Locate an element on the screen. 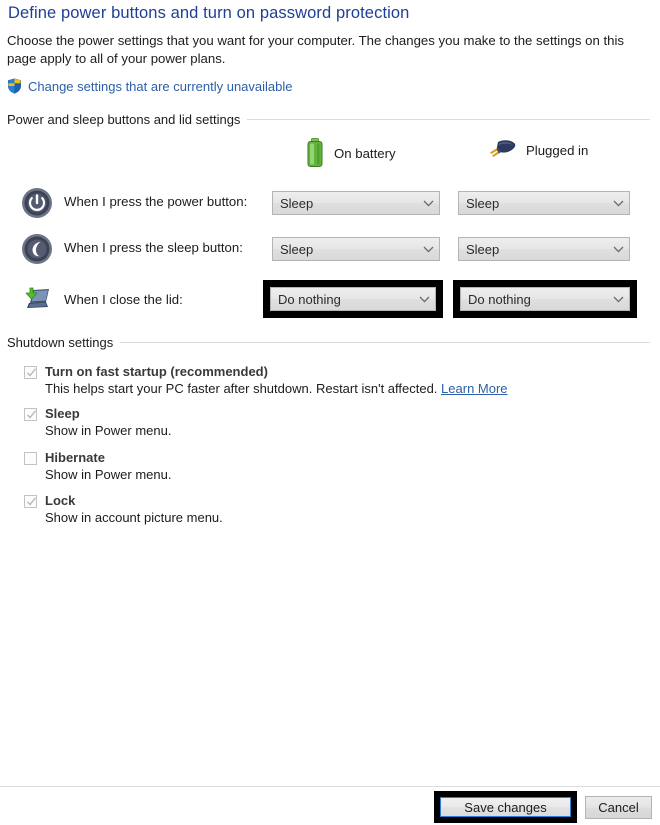 The height and width of the screenshot is (825, 660). uac-shield-icon is located at coordinates (14, 86).